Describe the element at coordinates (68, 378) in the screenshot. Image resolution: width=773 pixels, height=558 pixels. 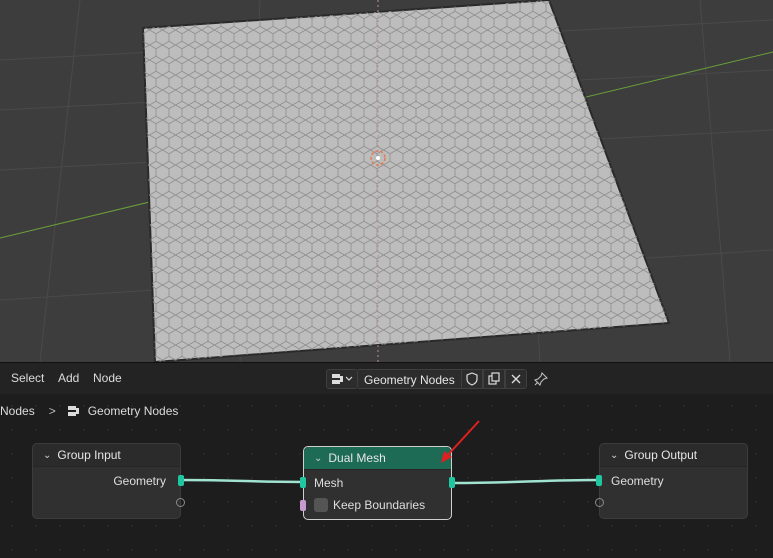
I see `menu-add: Add` at that location.